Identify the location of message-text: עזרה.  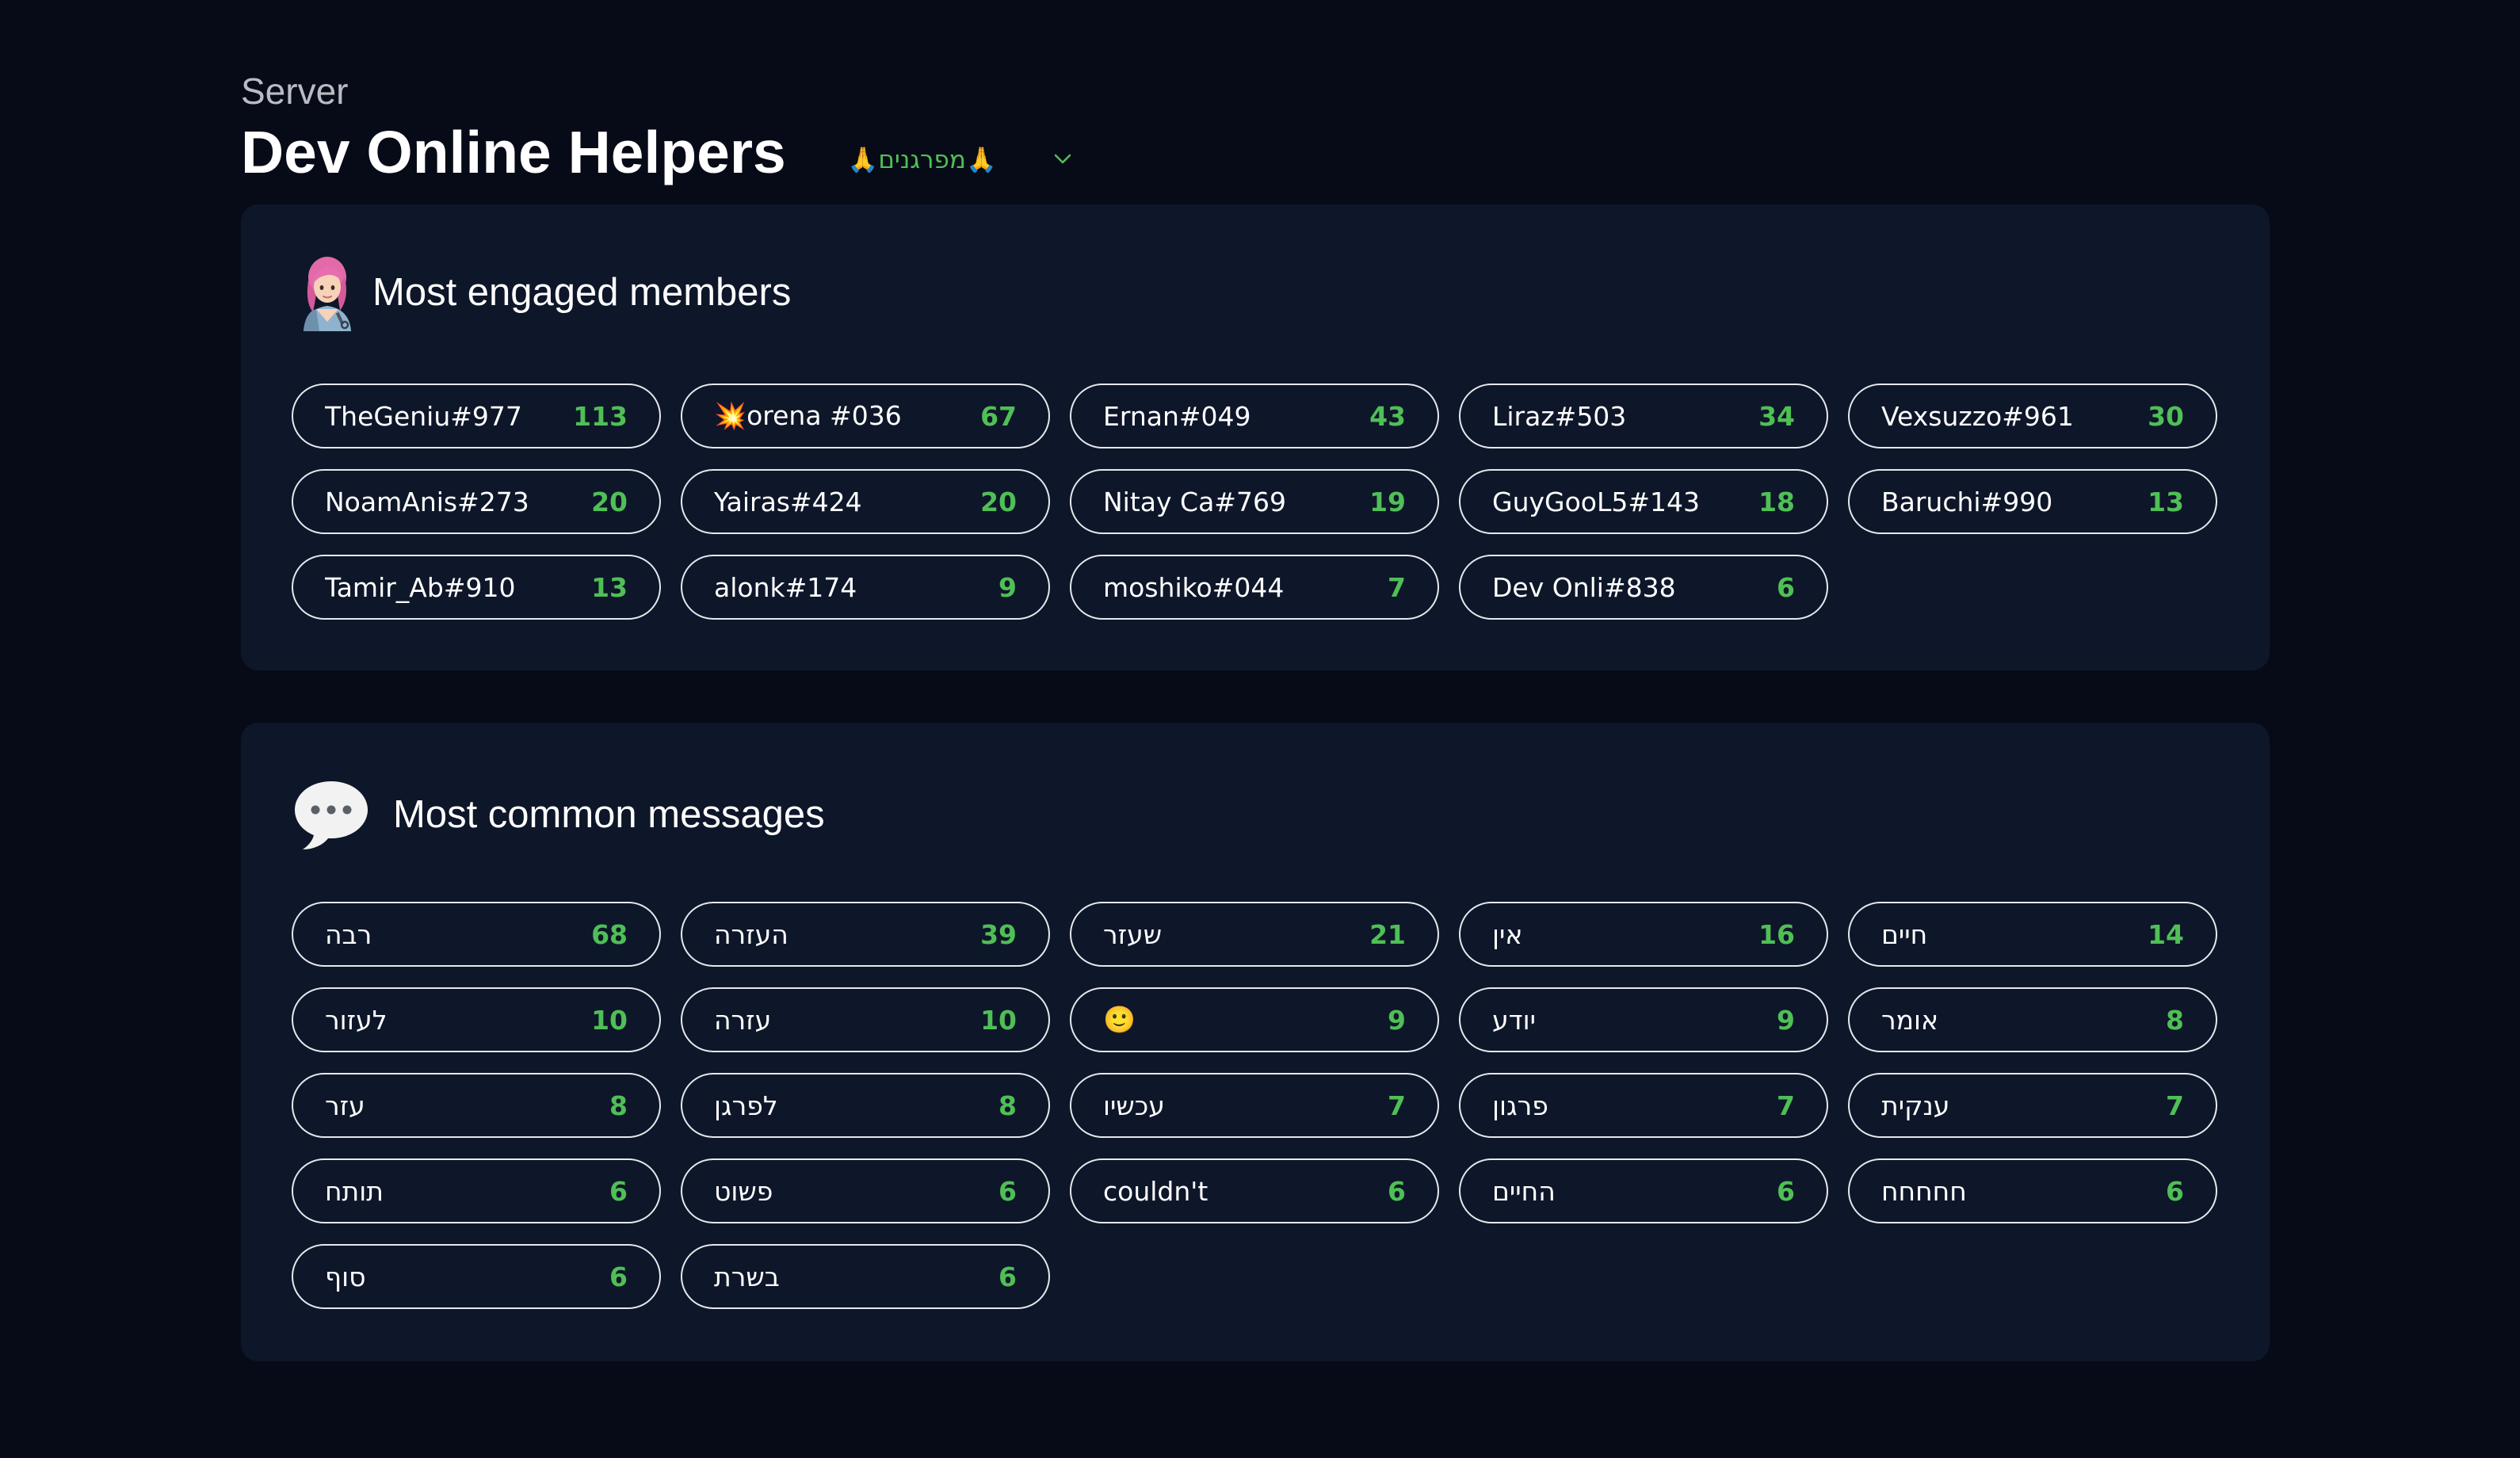
(743, 1020).